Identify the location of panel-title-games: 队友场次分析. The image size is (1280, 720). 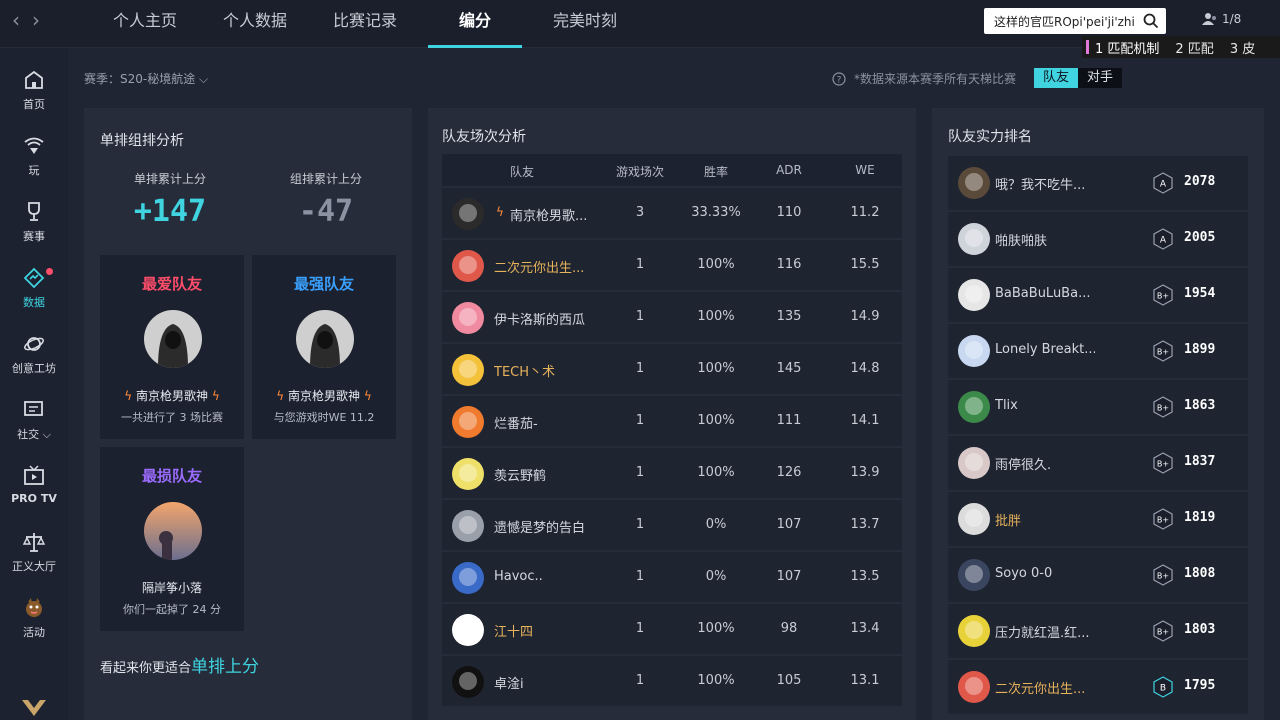
(484, 137).